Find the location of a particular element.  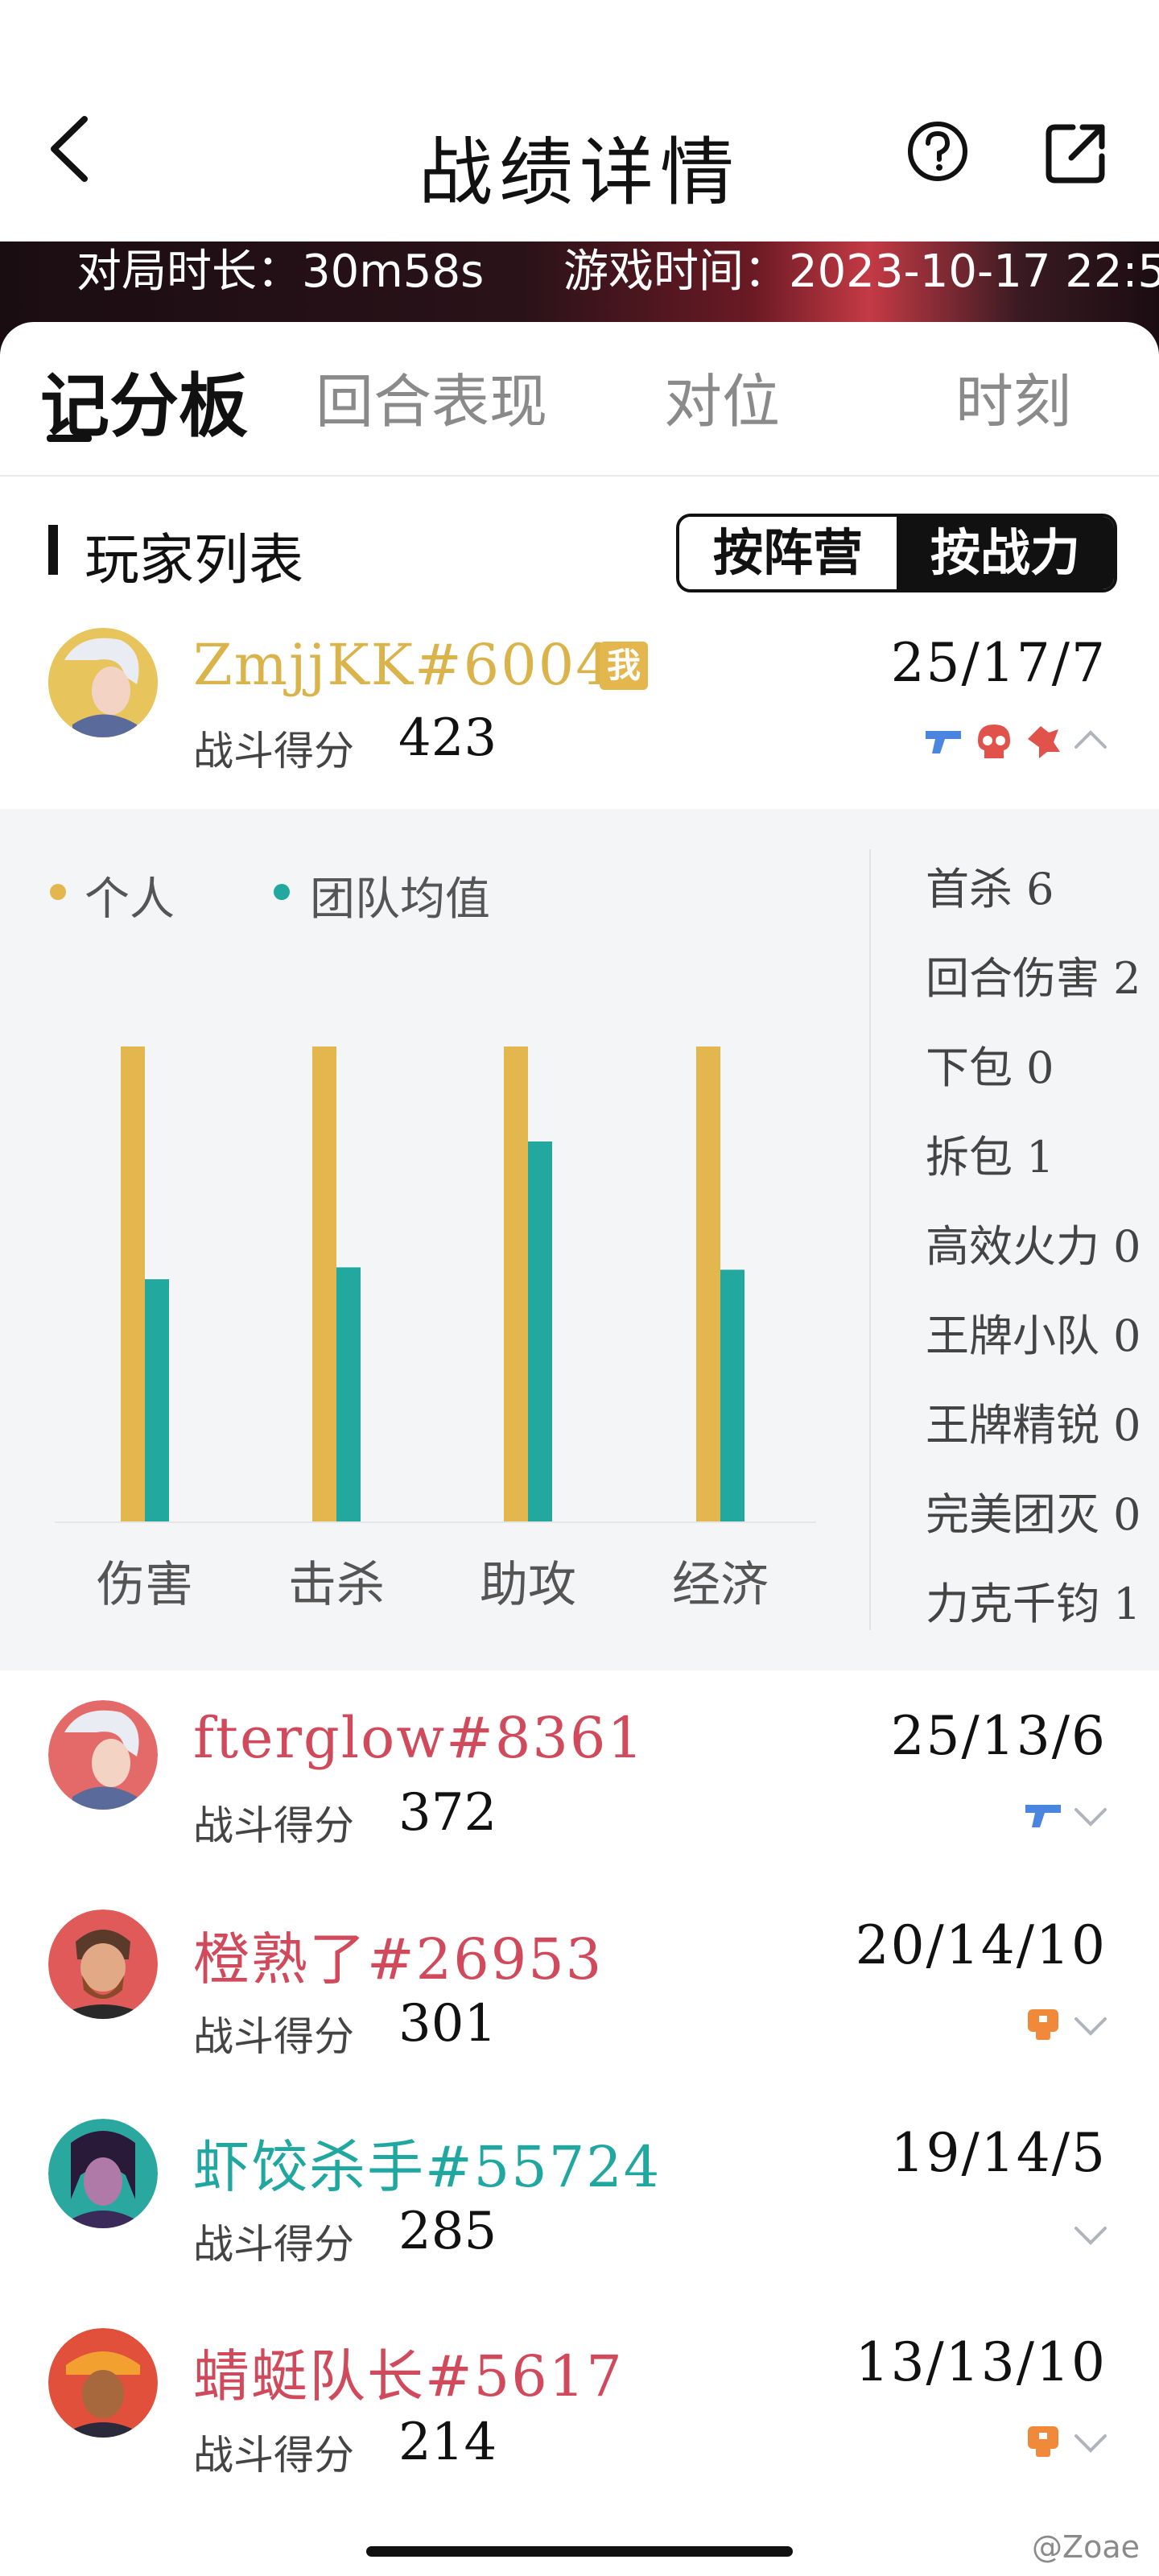

skull-icon is located at coordinates (994, 741).